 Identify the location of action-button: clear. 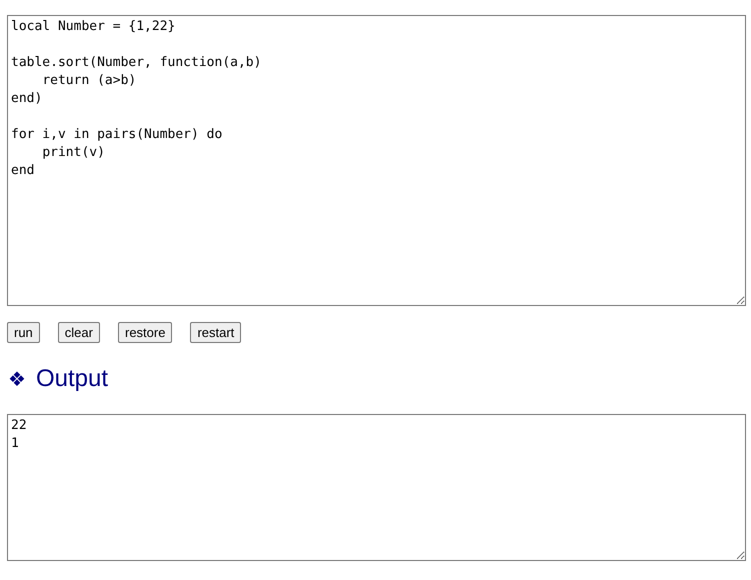
(79, 332).